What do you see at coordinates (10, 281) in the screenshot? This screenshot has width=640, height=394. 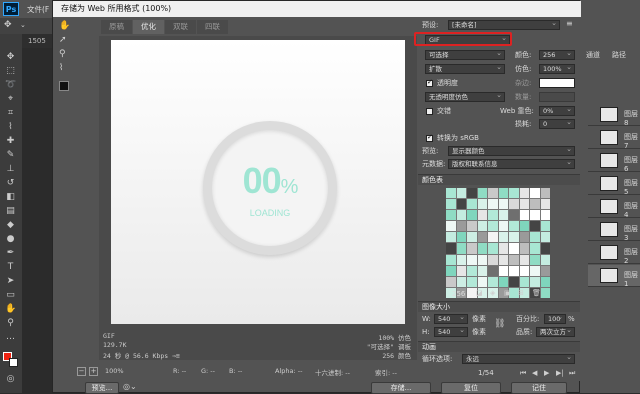 I see `path-select-icon: ➤` at bounding box center [10, 281].